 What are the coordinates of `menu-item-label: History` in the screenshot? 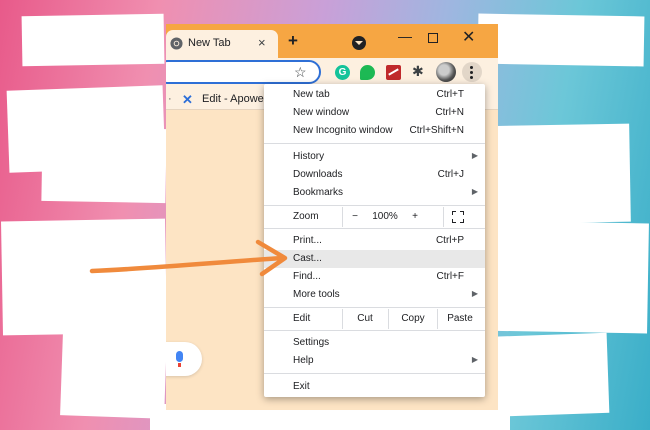 It's located at (309, 156).